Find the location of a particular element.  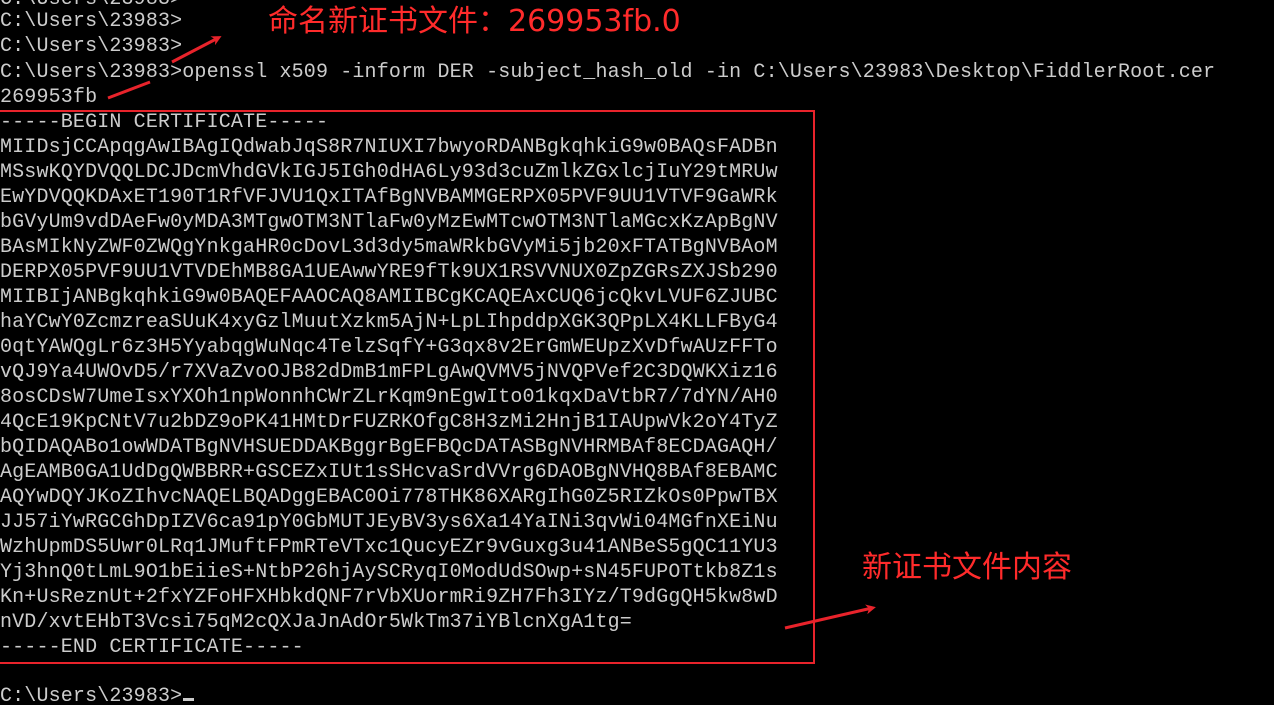

subject-hash-output: 269953fb is located at coordinates (49, 97).